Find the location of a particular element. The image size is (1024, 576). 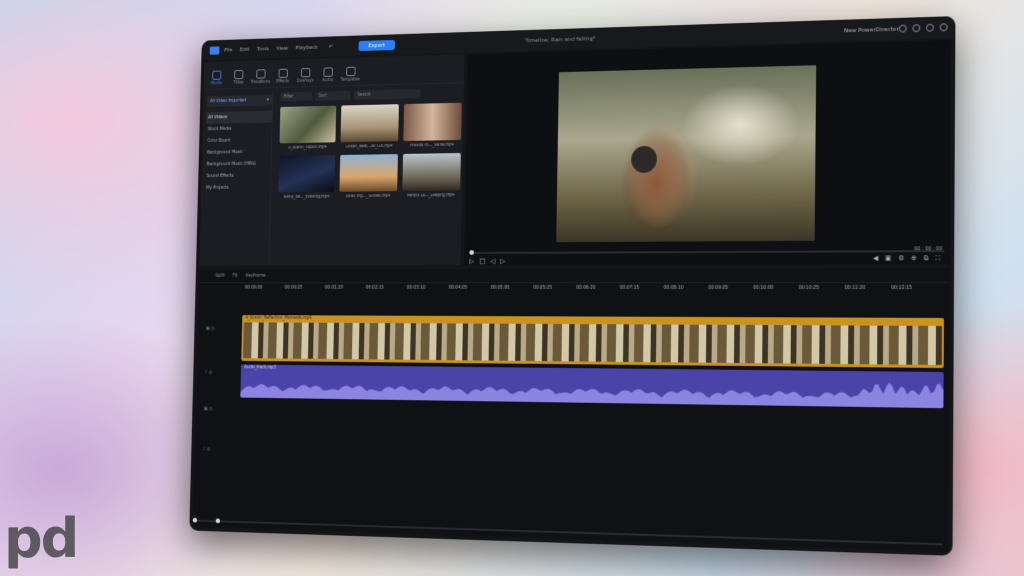

tool-audio: Audio is located at coordinates (327, 76).